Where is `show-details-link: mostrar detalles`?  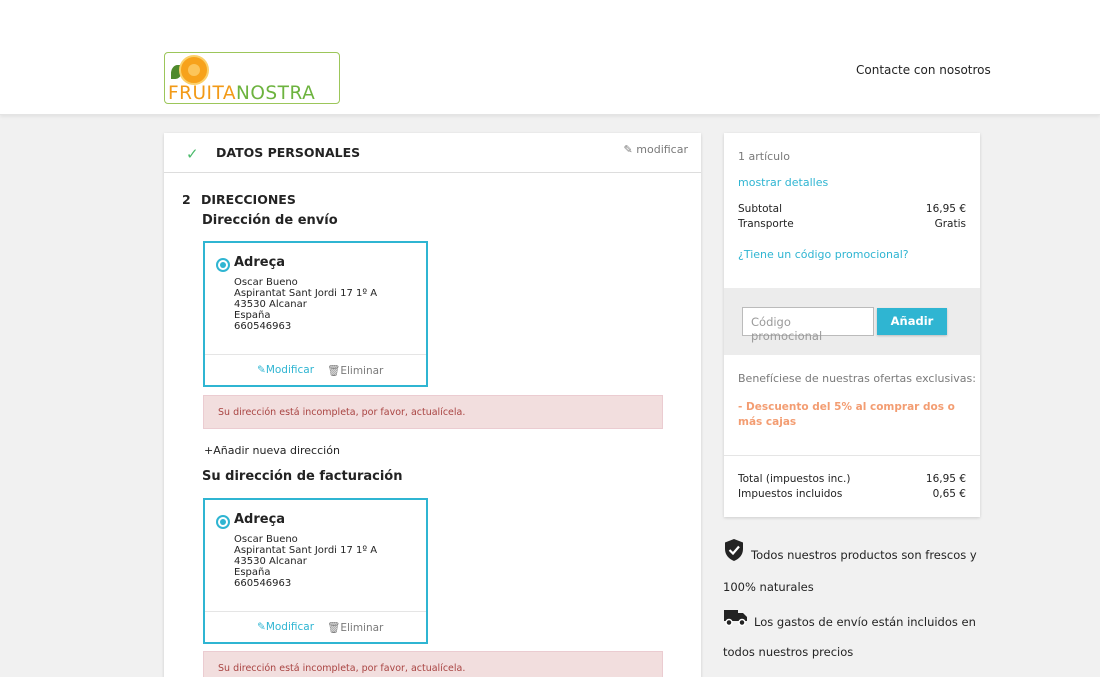 show-details-link: mostrar detalles is located at coordinates (783, 182).